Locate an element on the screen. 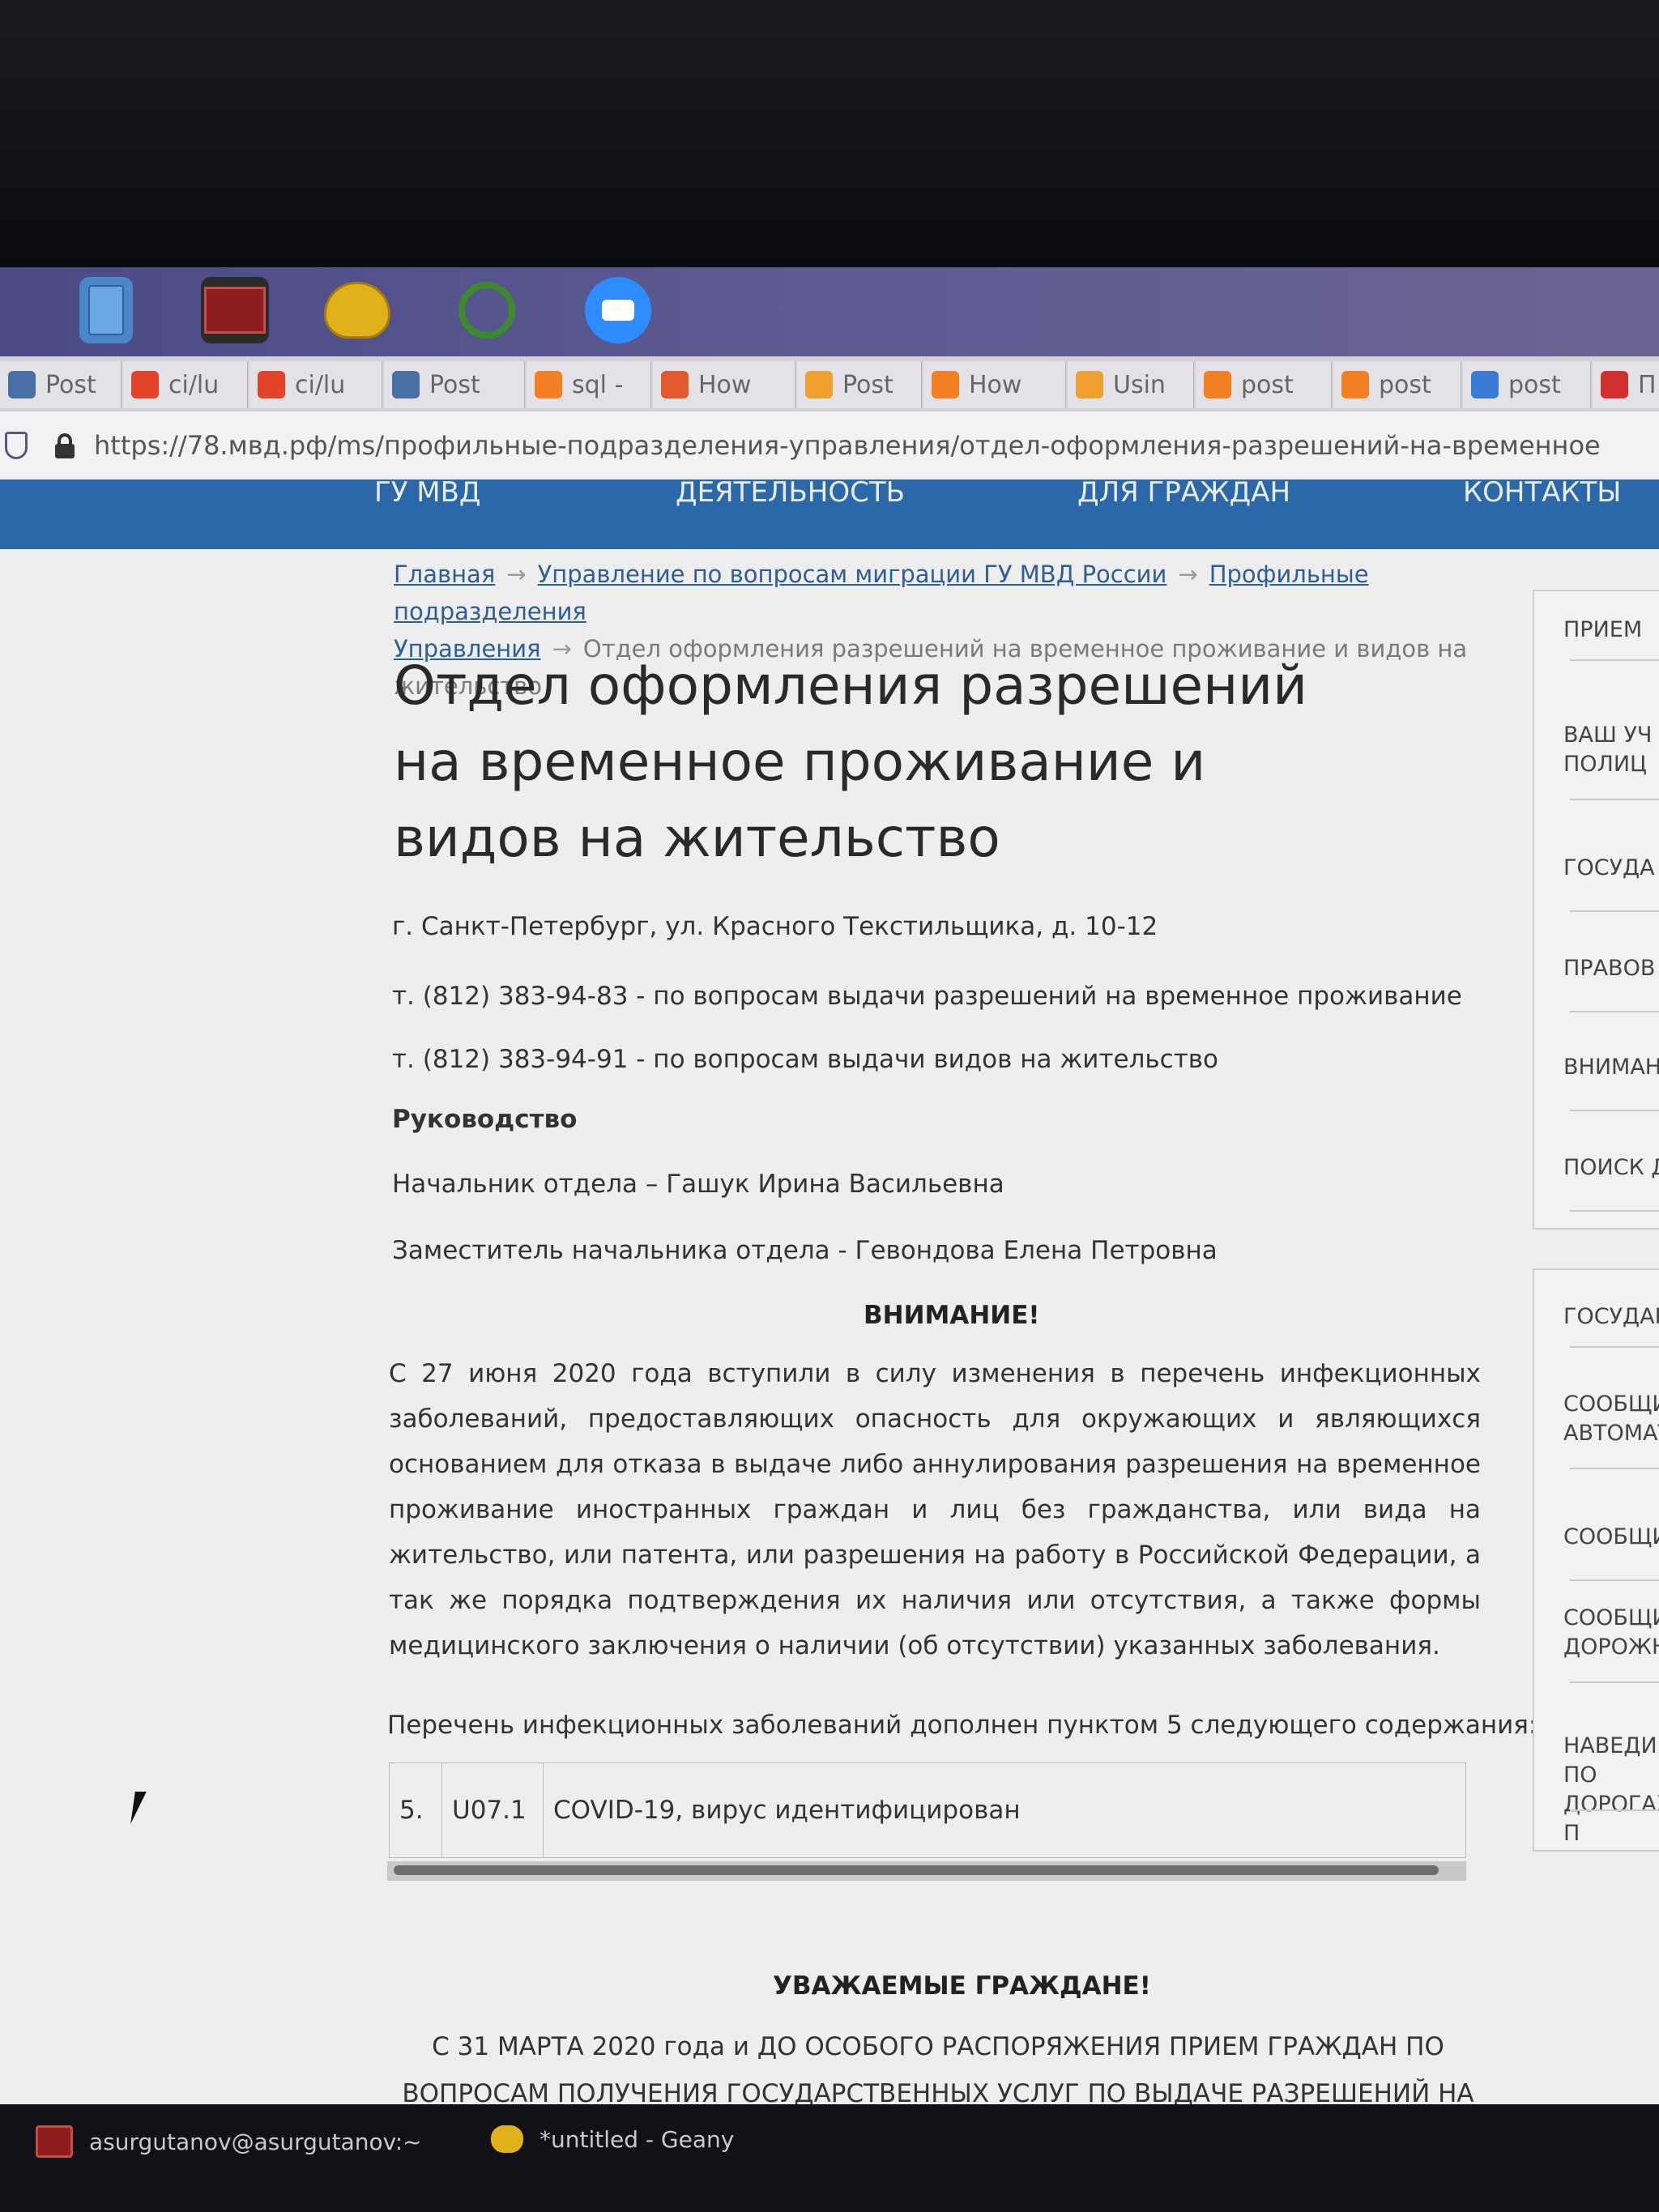  browser-tab-label: Usin is located at coordinates (1139, 384).